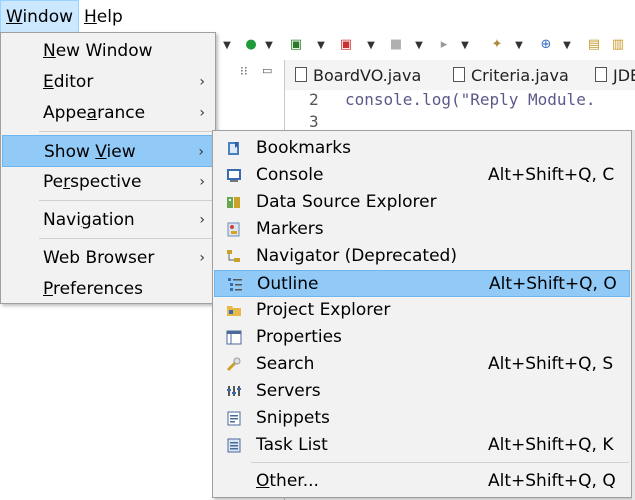 This screenshot has width=635, height=500. What do you see at coordinates (422, 445) in the screenshot?
I see `menu-item-task-list: Task List Alt+Shift+Q, K` at bounding box center [422, 445].